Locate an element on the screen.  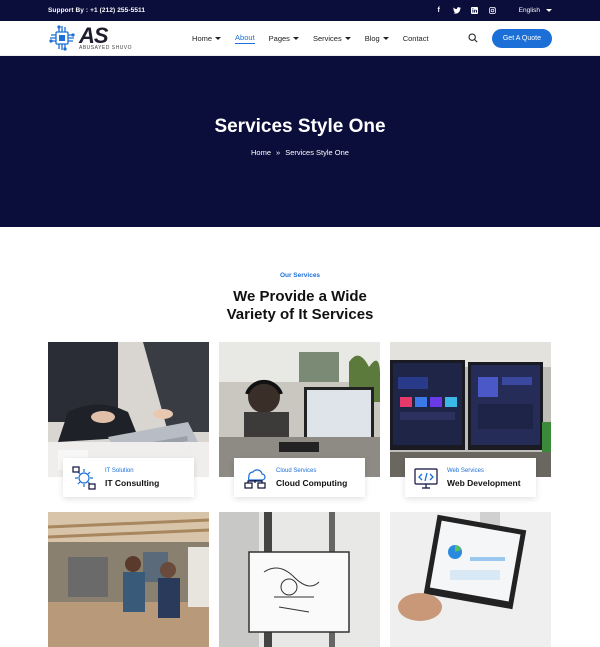
breadcrumb-home: Home is located at coordinates (261, 152).